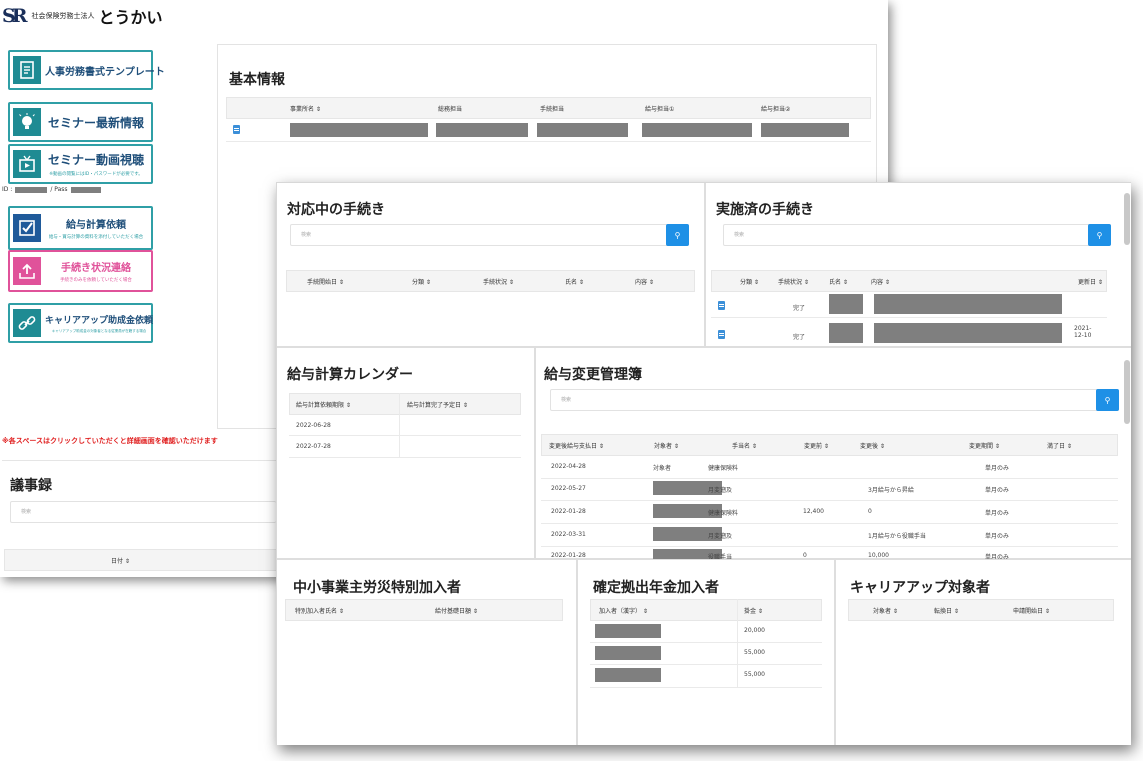  What do you see at coordinates (872, 445) in the screenshot?
I see `col-after: 変更後 ⇕` at bounding box center [872, 445].